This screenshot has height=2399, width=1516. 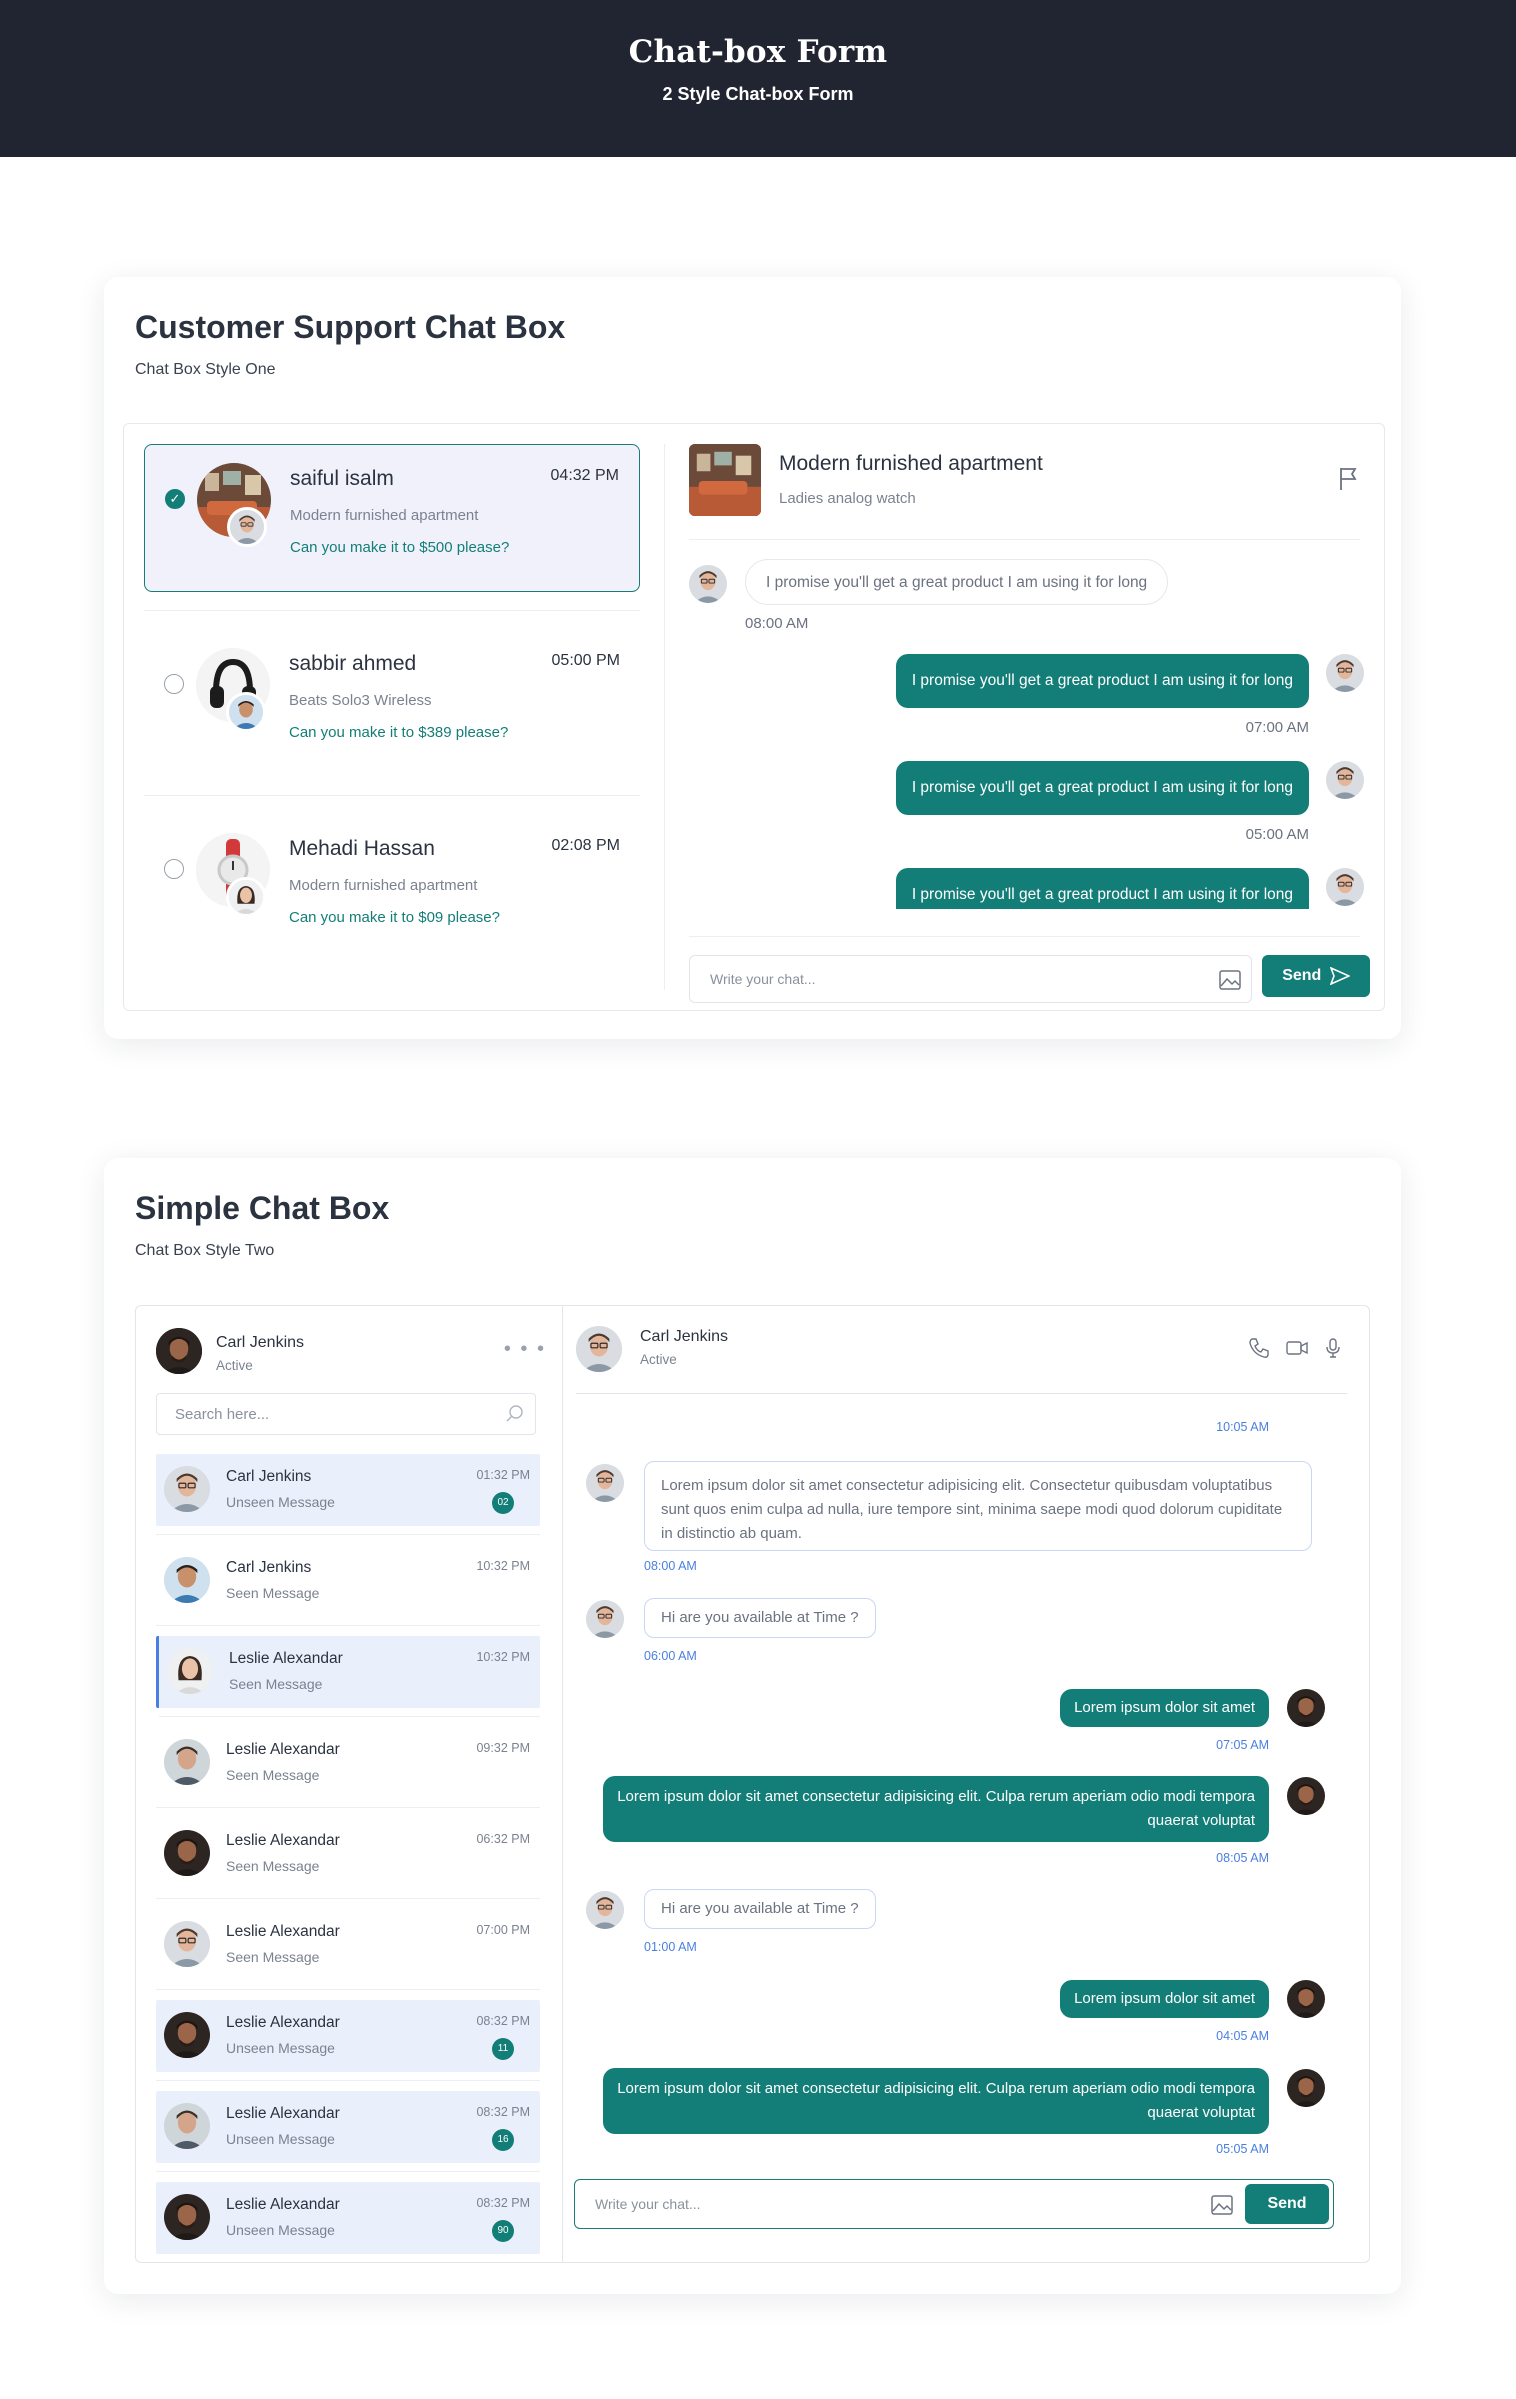 I want to click on unread-badge: 02, so click(x=503, y=1503).